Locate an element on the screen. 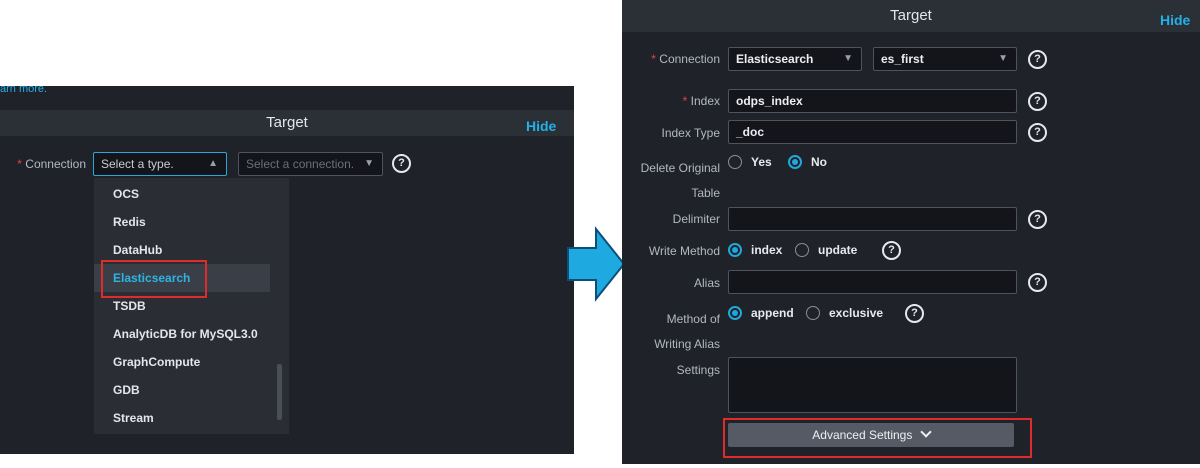 The width and height of the screenshot is (1200, 468). write-update-label: update is located at coordinates (838, 250).